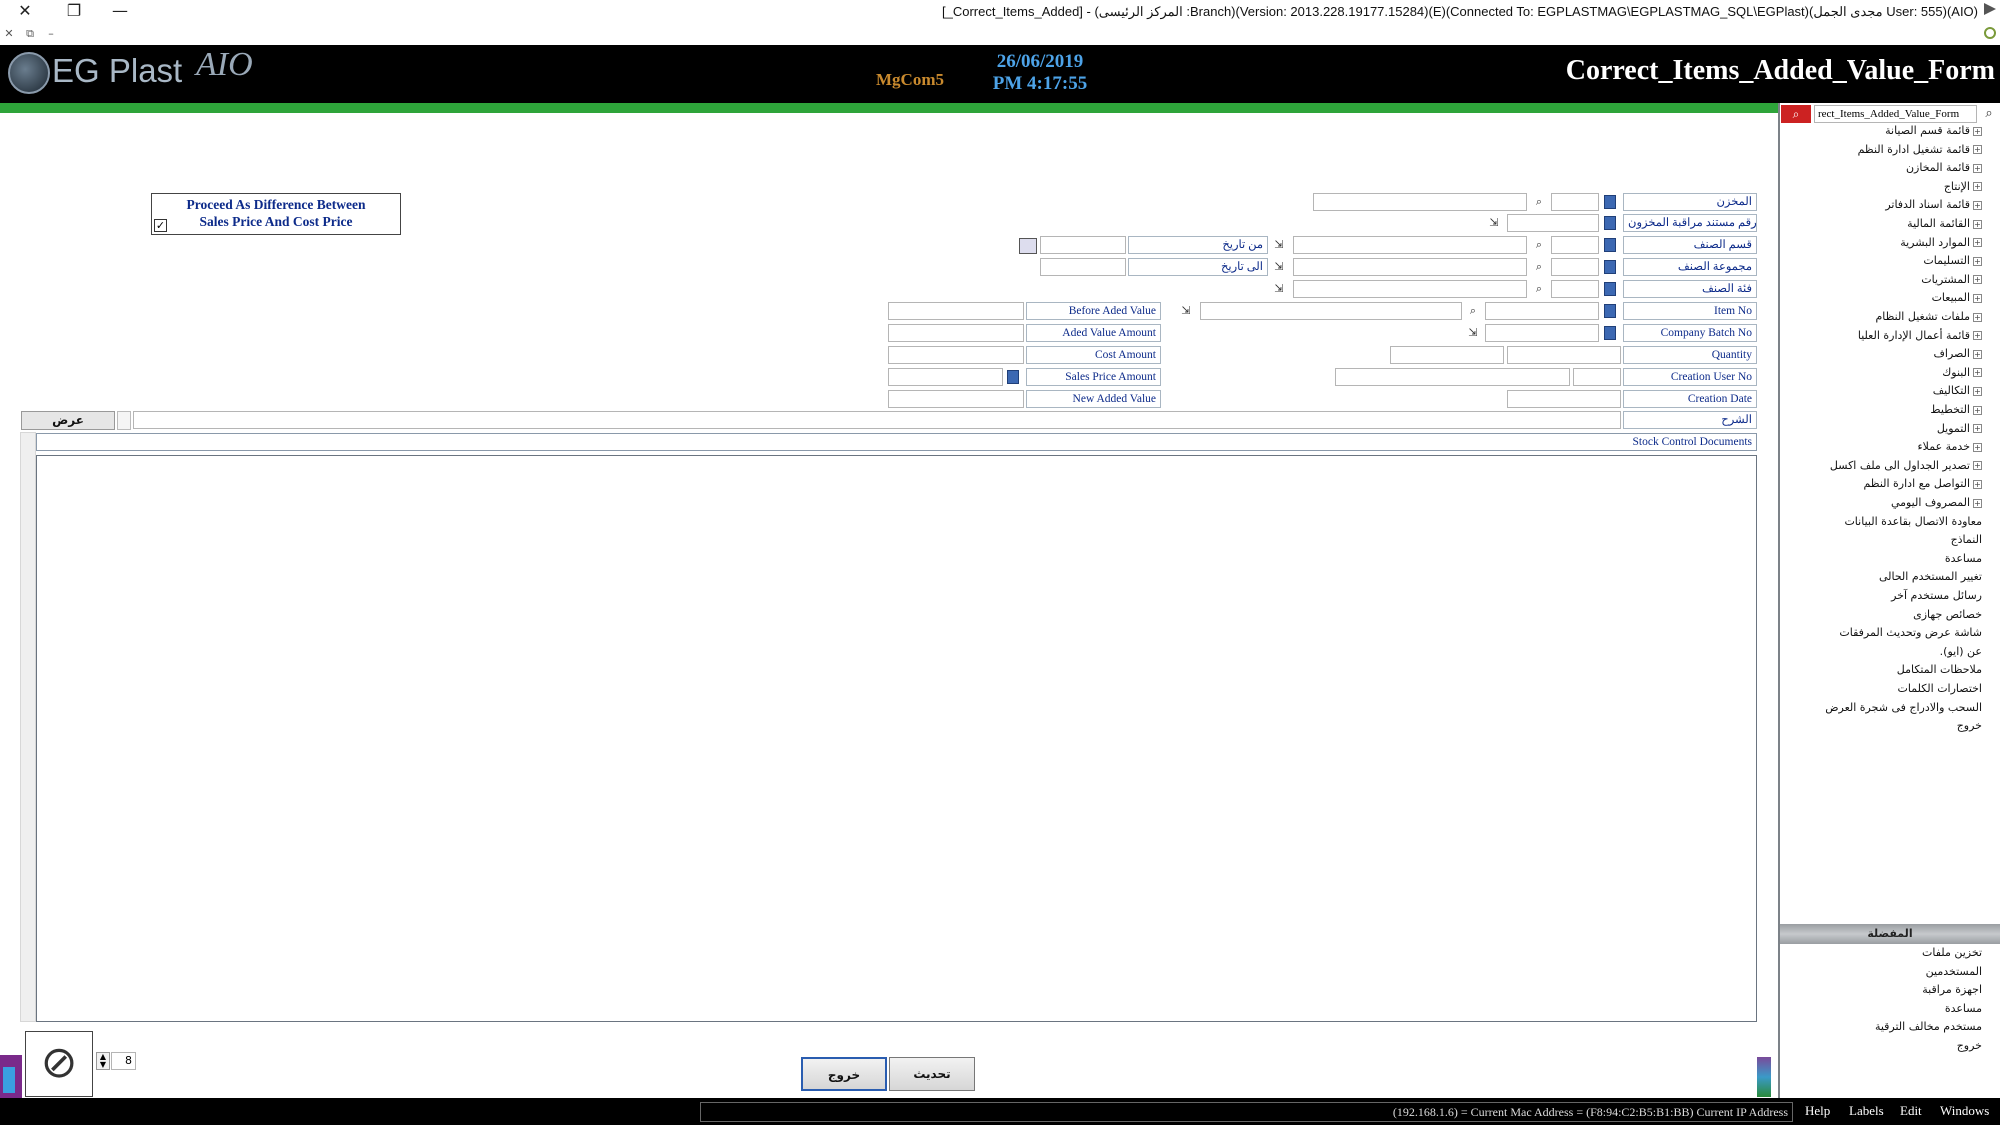 Image resolution: width=2000 pixels, height=1125 pixels. What do you see at coordinates (1817, 1111) in the screenshot?
I see `menu-help: Help` at bounding box center [1817, 1111].